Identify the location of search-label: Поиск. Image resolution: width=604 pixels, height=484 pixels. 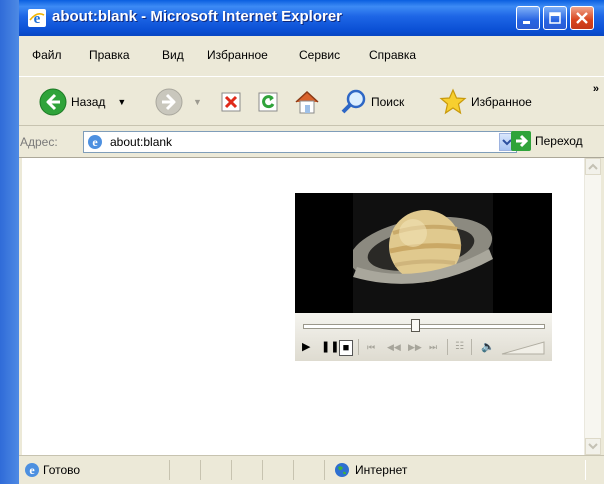
(388, 102).